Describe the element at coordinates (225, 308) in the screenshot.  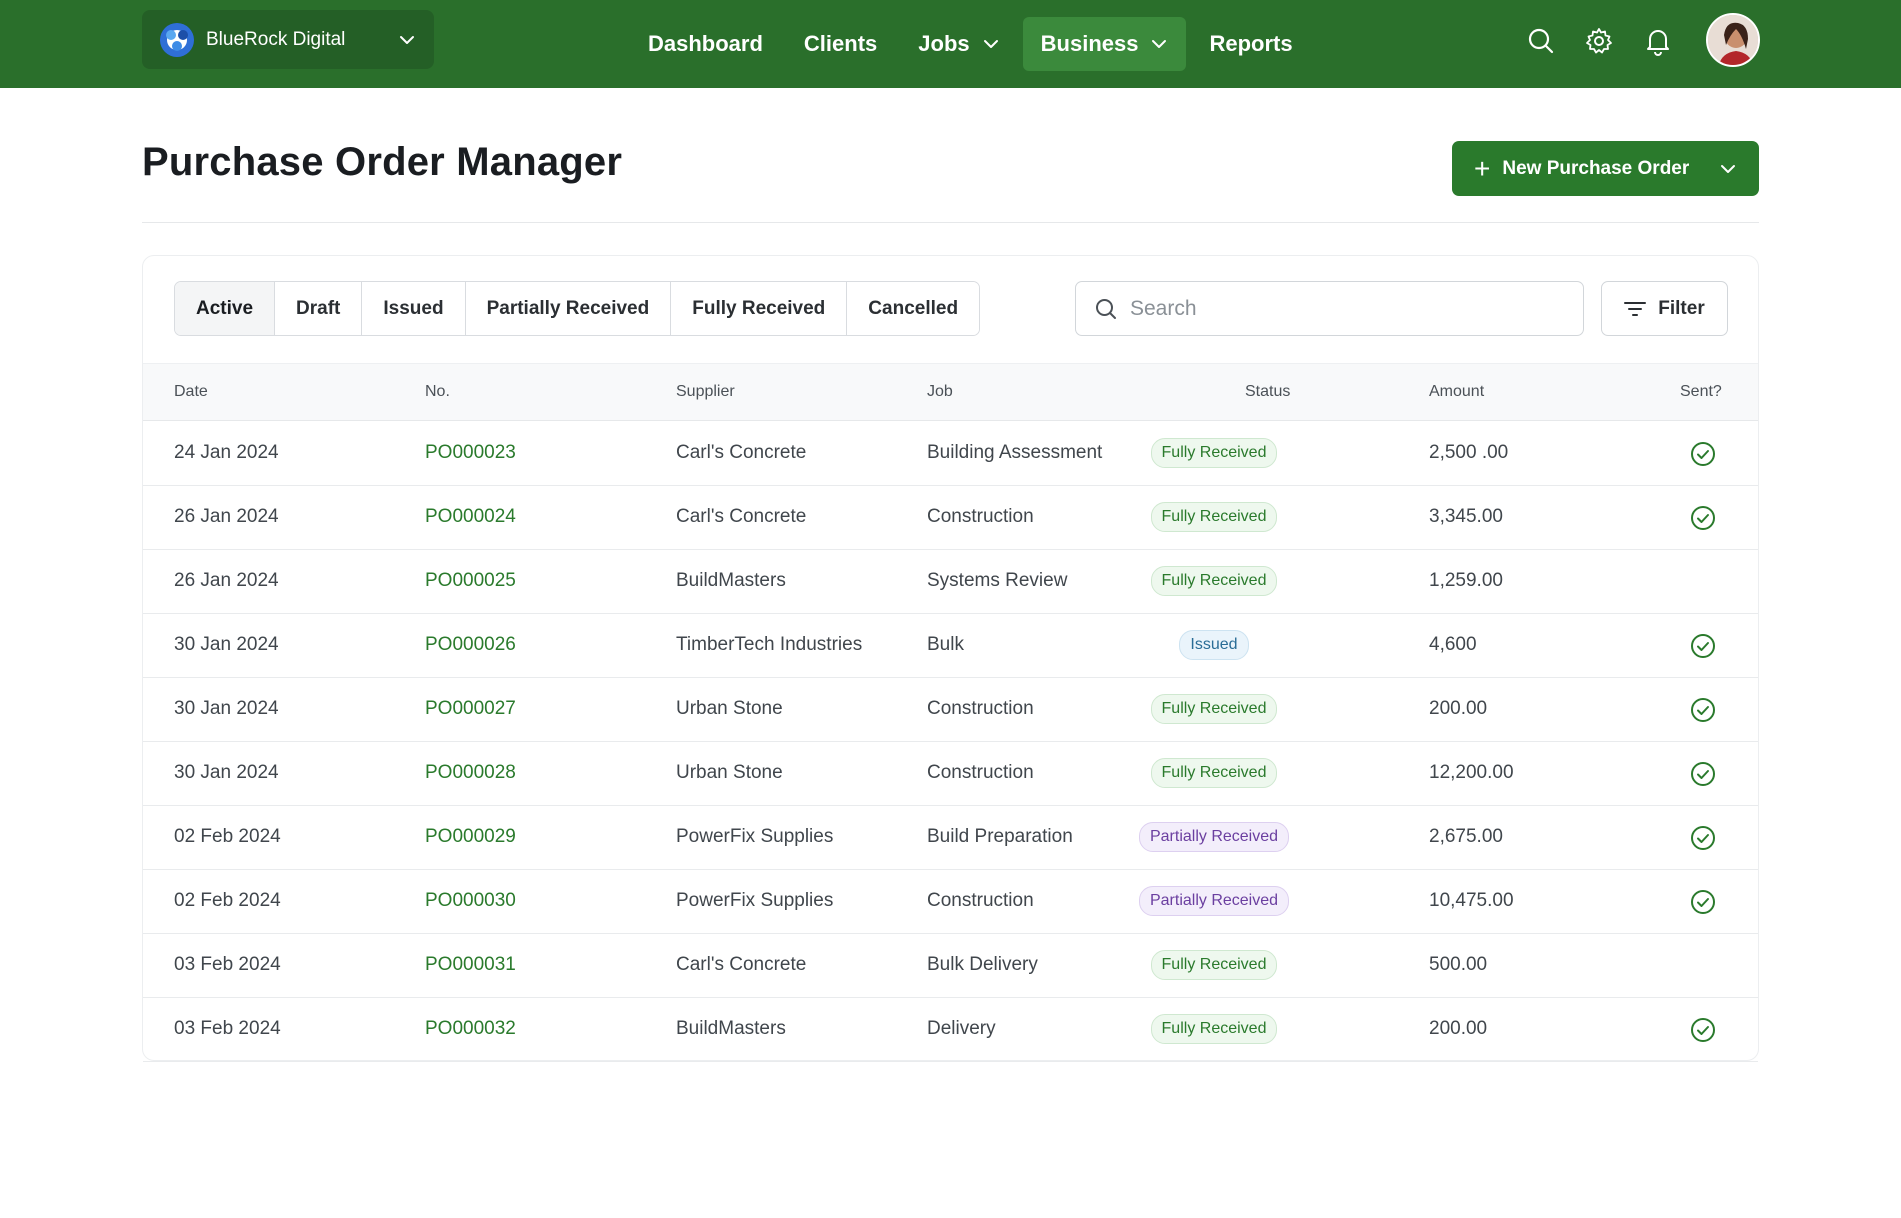
I see `tab-active: Active` at that location.